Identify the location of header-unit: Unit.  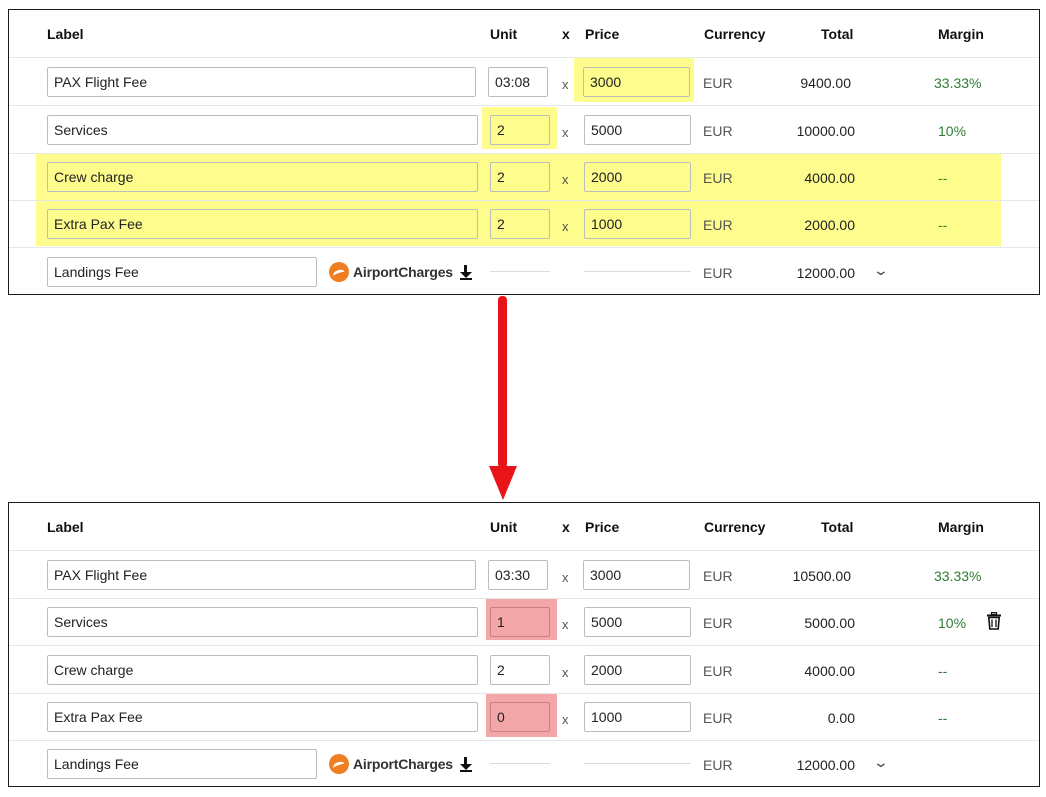
(504, 34).